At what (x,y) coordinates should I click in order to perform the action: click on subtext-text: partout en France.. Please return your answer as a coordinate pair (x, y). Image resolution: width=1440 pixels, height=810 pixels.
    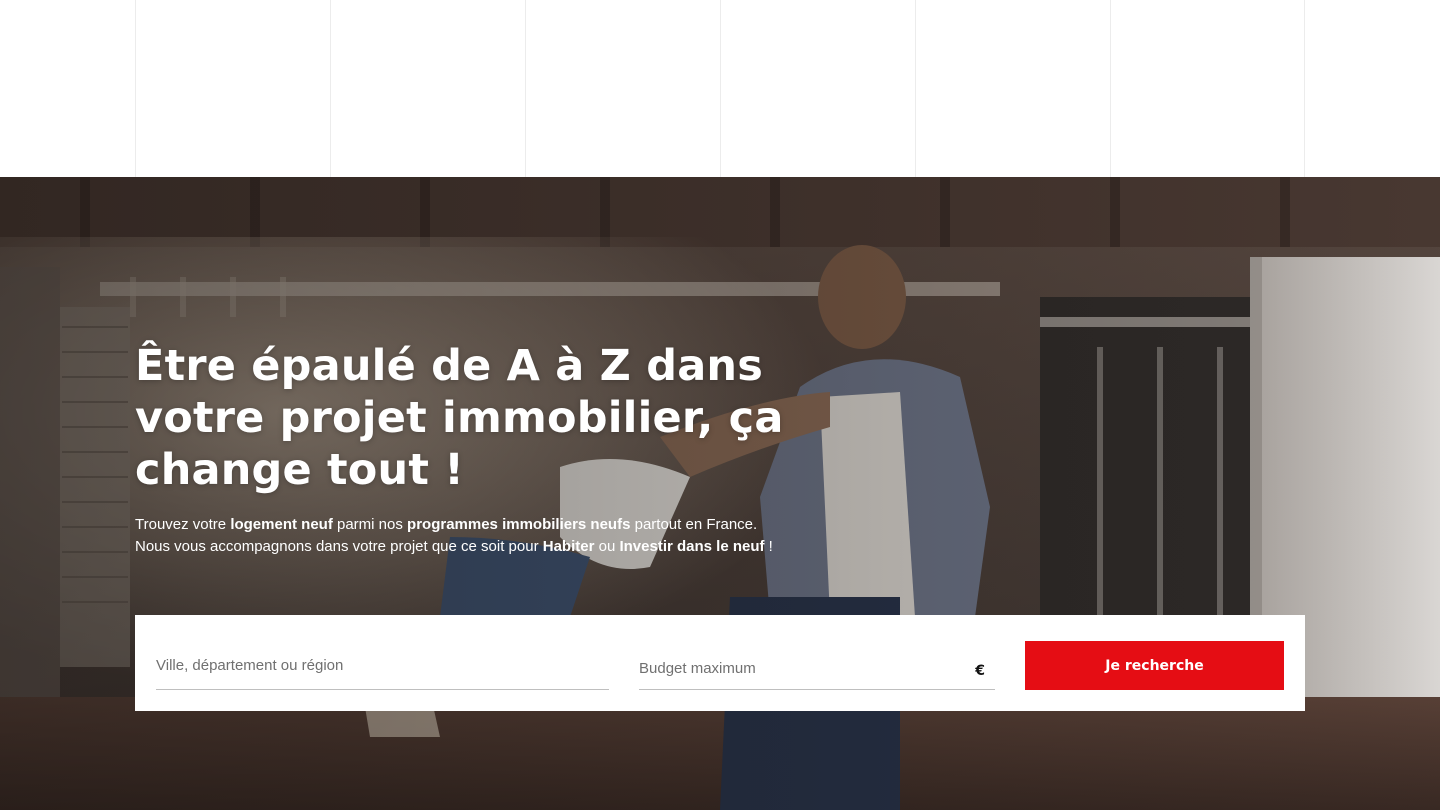
    Looking at the image, I should click on (694, 524).